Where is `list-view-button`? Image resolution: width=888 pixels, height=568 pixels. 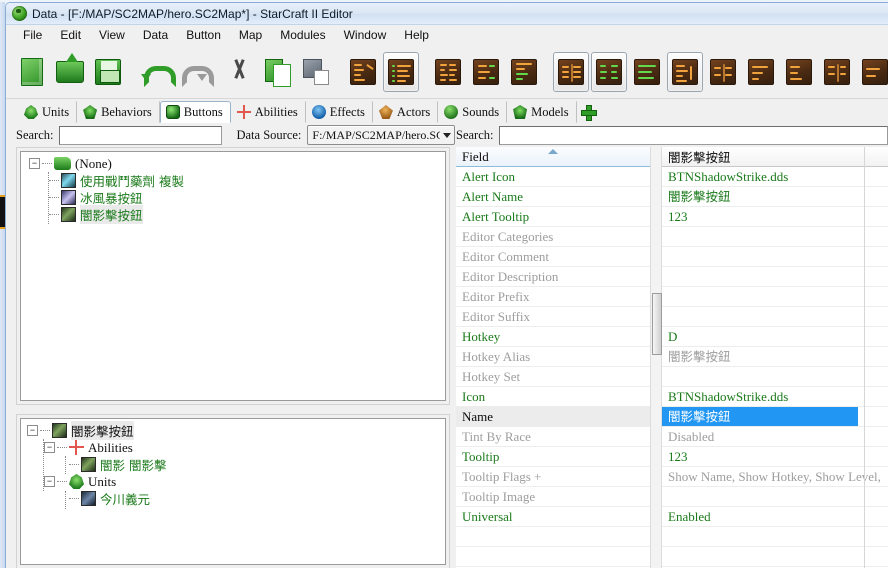 list-view-button is located at coordinates (609, 71).